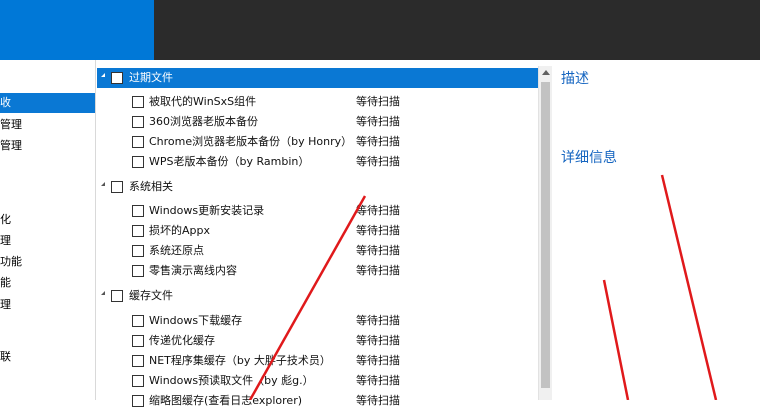  Describe the element at coordinates (182, 340) in the screenshot. I see `item-label: 传递优化缓存` at that location.